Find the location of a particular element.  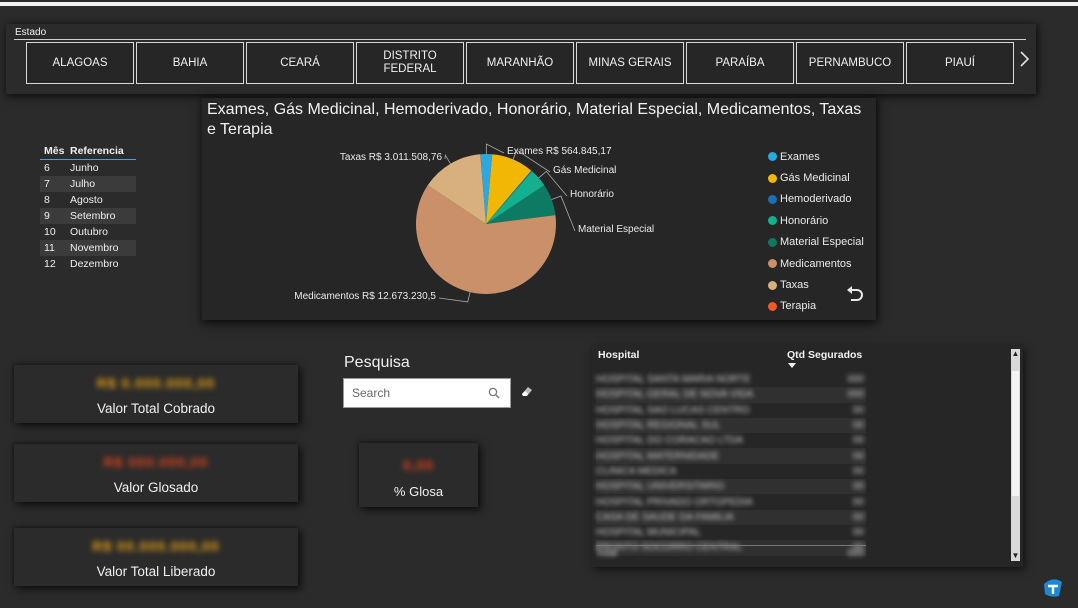

mes-cell: 7 is located at coordinates (47, 184).